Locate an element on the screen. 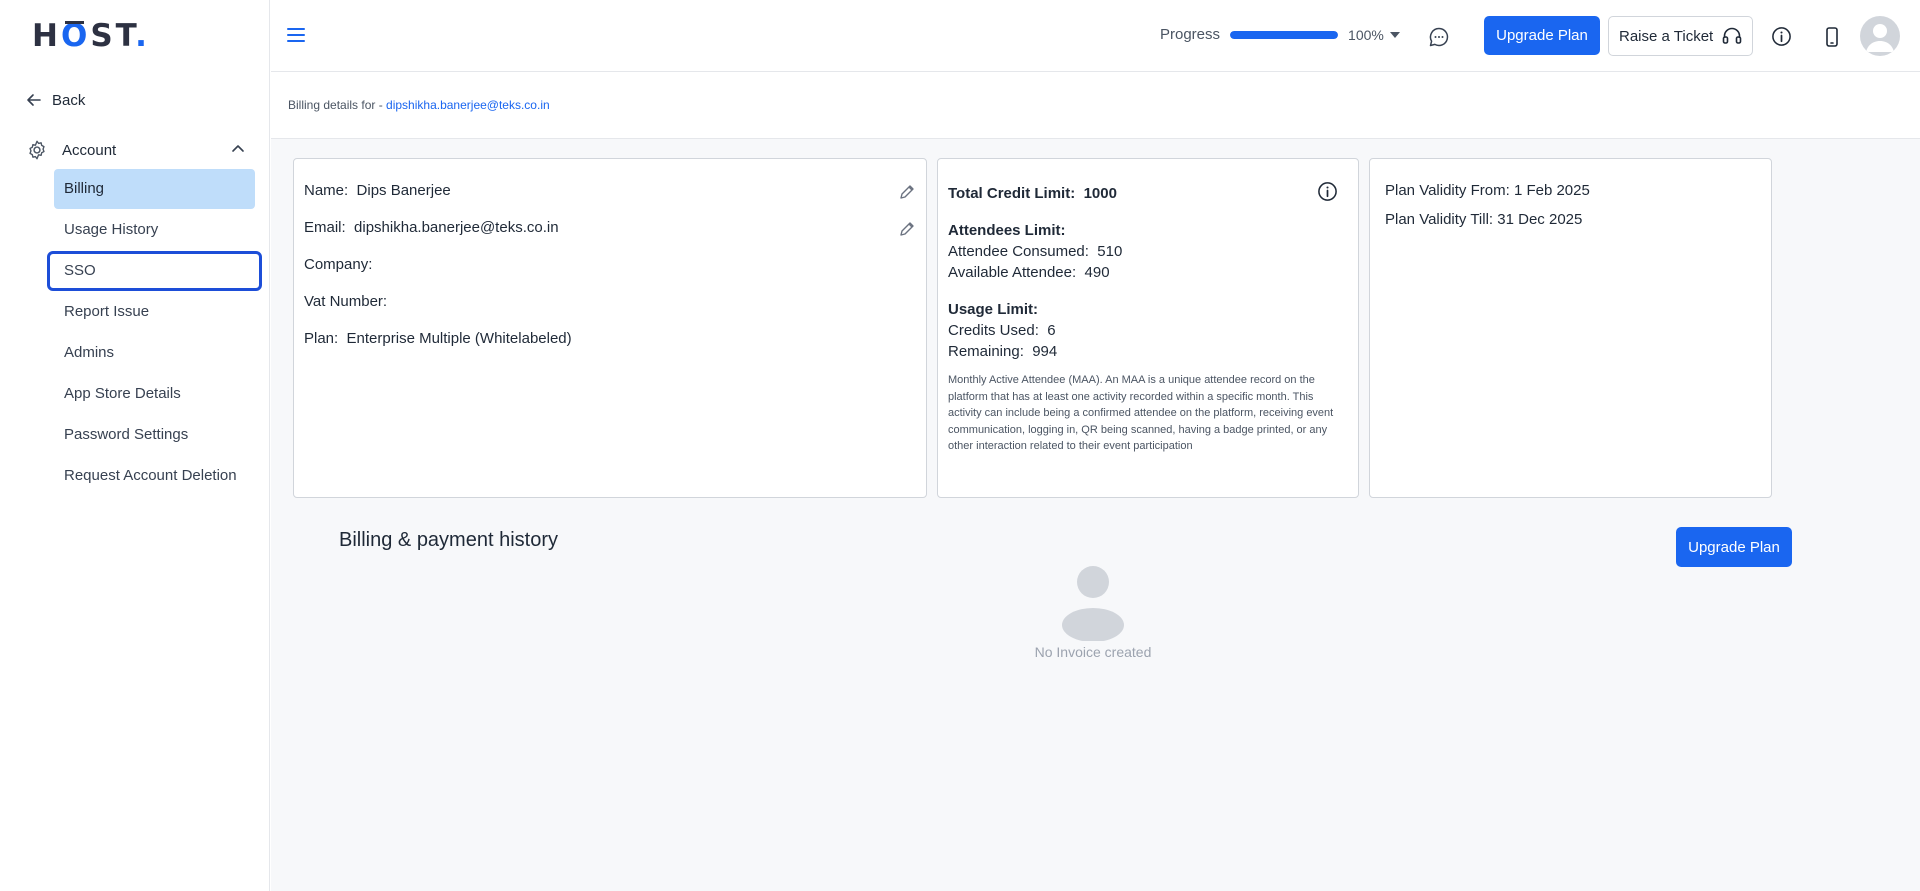 This screenshot has width=1920, height=891. no-invoice-text: No Invoice created is located at coordinates (1093, 652).